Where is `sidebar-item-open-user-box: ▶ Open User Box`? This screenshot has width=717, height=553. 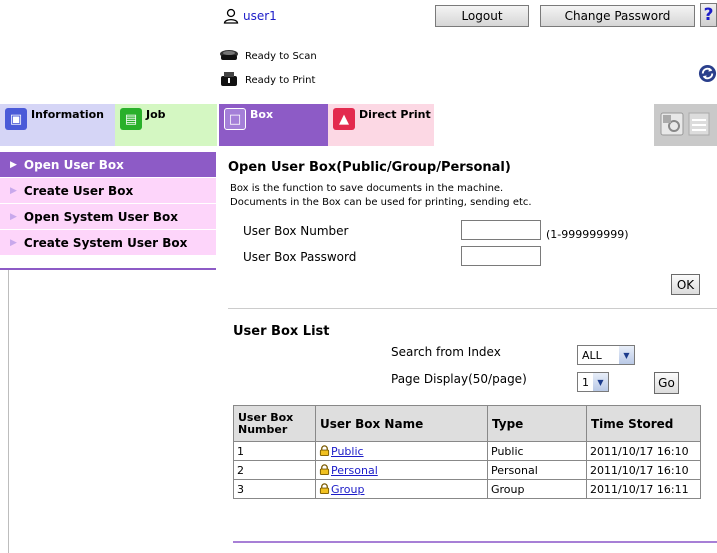 sidebar-item-open-user-box: ▶ Open User Box is located at coordinates (108, 165).